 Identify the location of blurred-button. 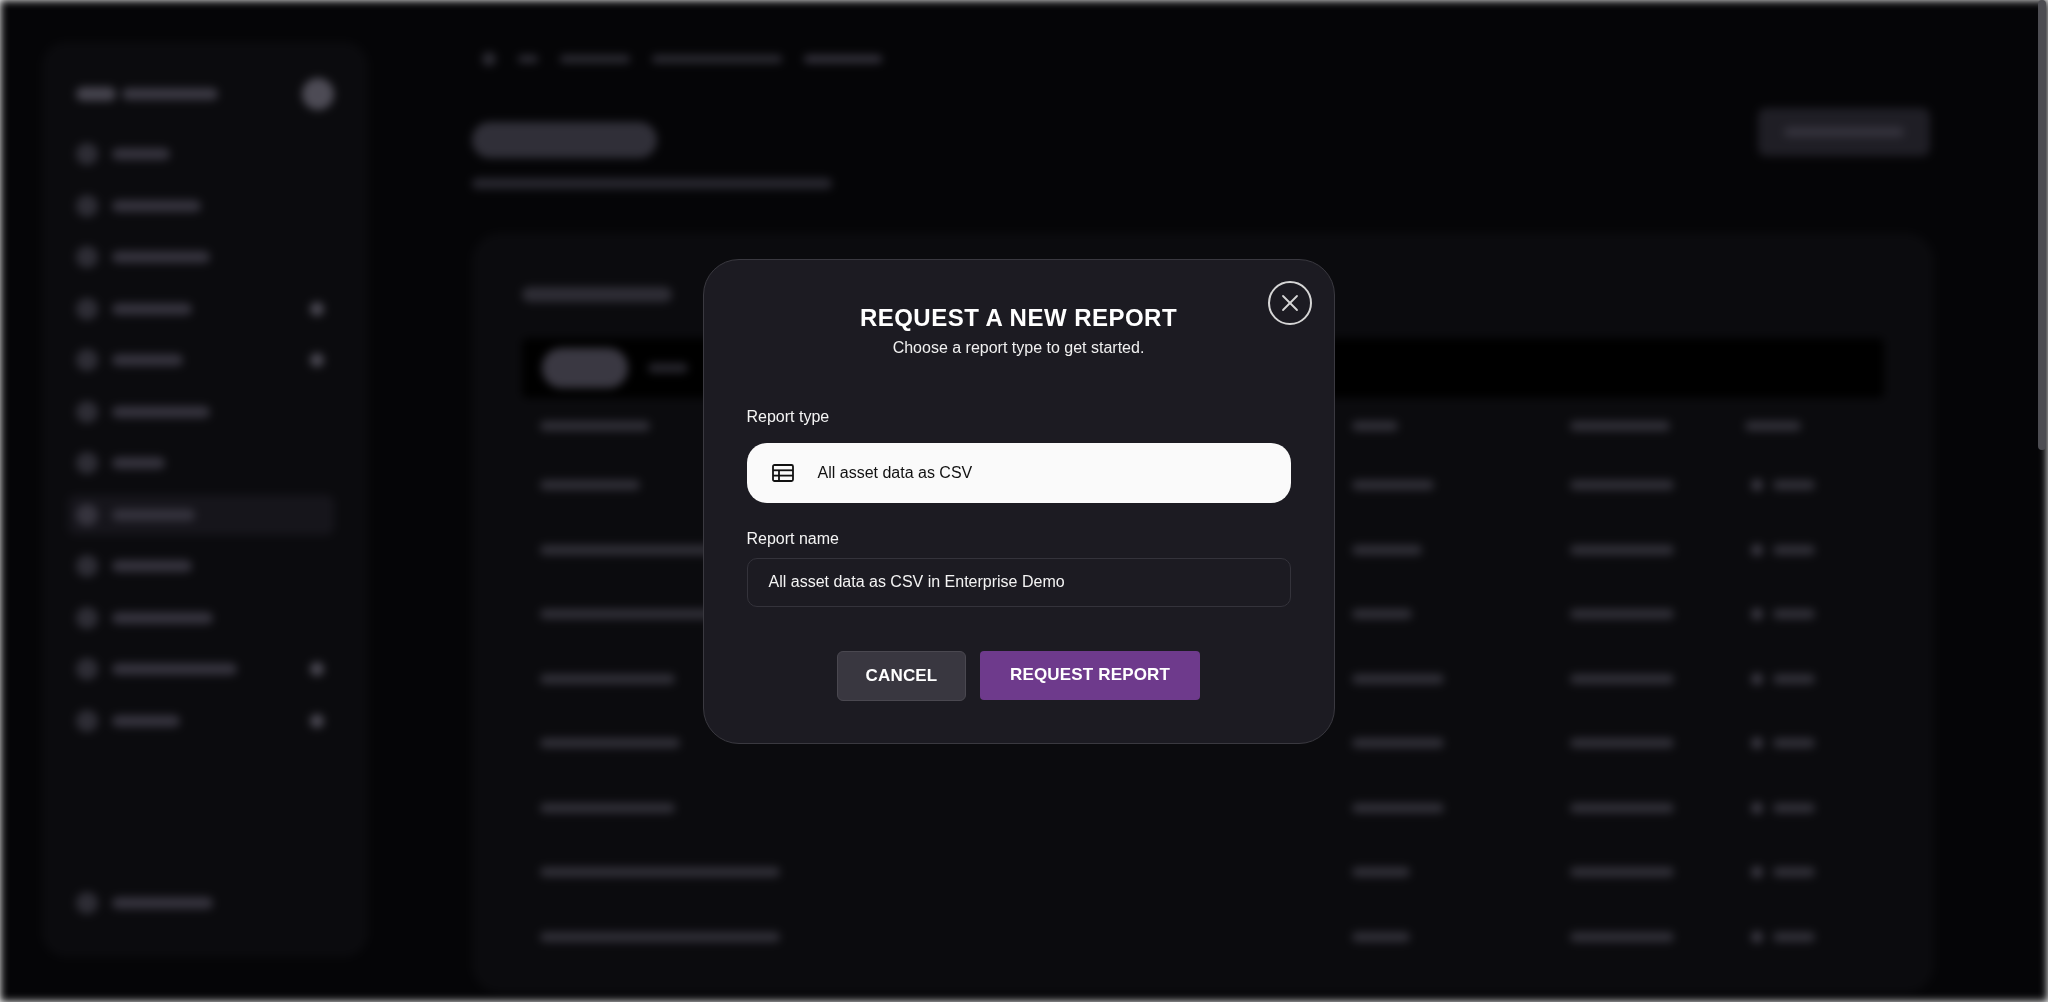
(1844, 132).